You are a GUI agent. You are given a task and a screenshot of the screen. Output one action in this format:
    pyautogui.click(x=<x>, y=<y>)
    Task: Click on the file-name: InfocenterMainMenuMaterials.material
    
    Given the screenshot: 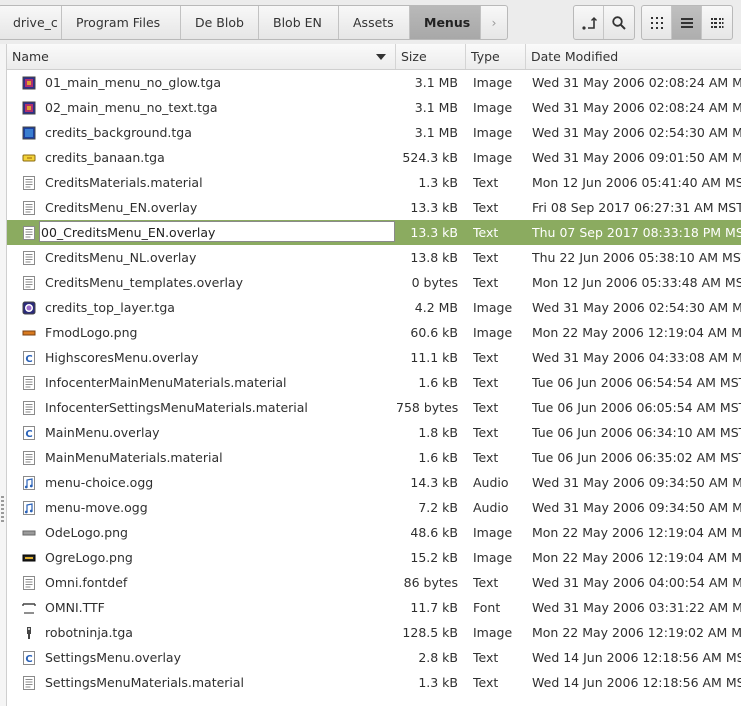 What is the action you would take?
    pyautogui.click(x=166, y=382)
    